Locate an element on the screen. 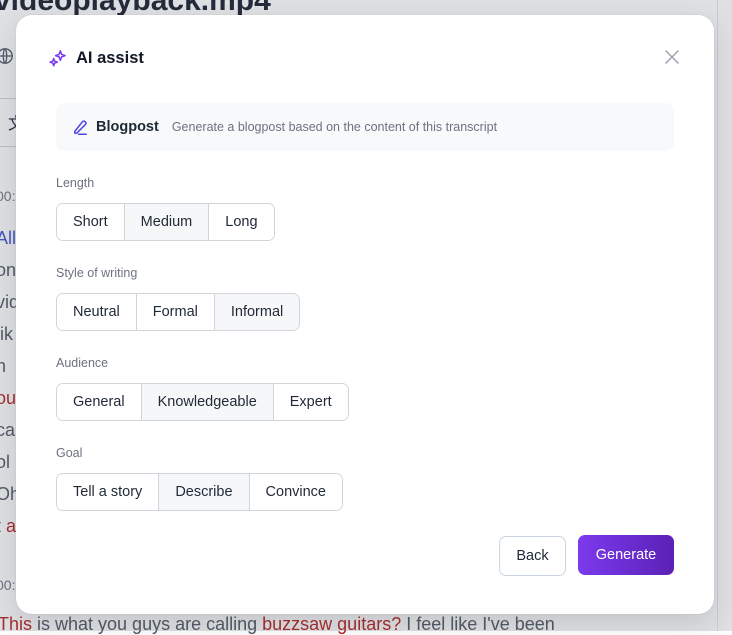 The height and width of the screenshot is (635, 732). length-option-short: Short is located at coordinates (91, 222).